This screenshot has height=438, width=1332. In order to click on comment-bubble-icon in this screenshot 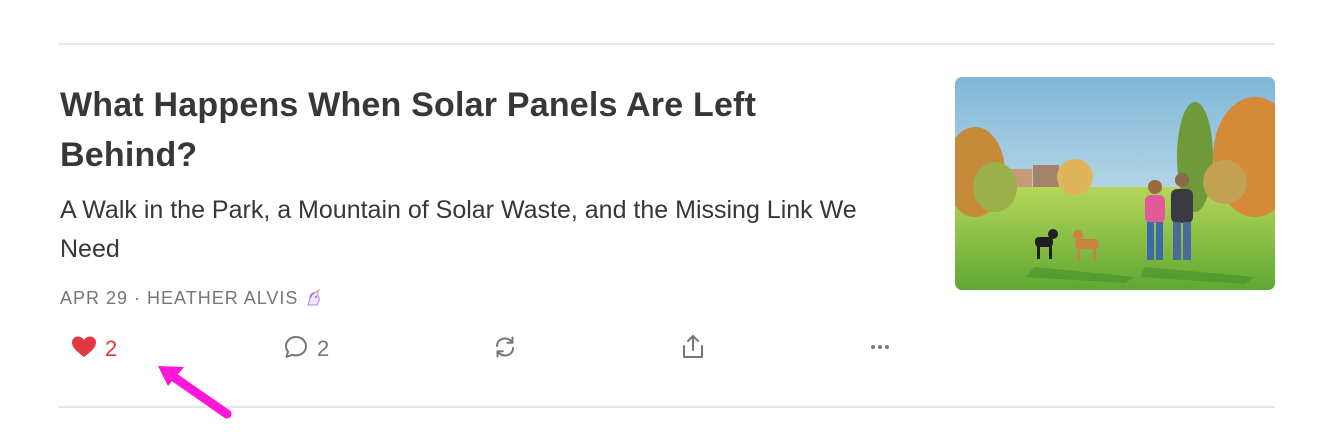, I will do `click(296, 349)`.